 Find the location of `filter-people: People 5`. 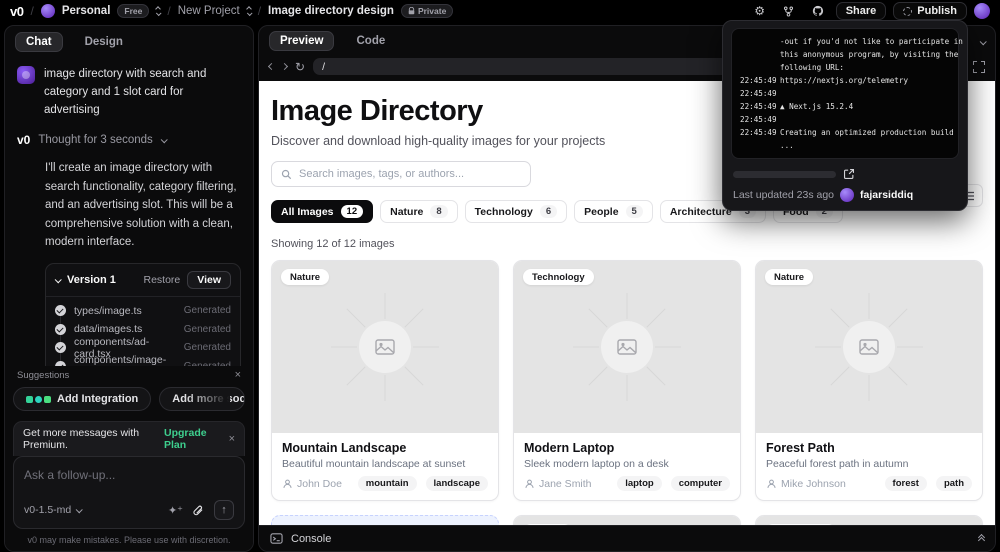

filter-people: People 5 is located at coordinates (613, 211).